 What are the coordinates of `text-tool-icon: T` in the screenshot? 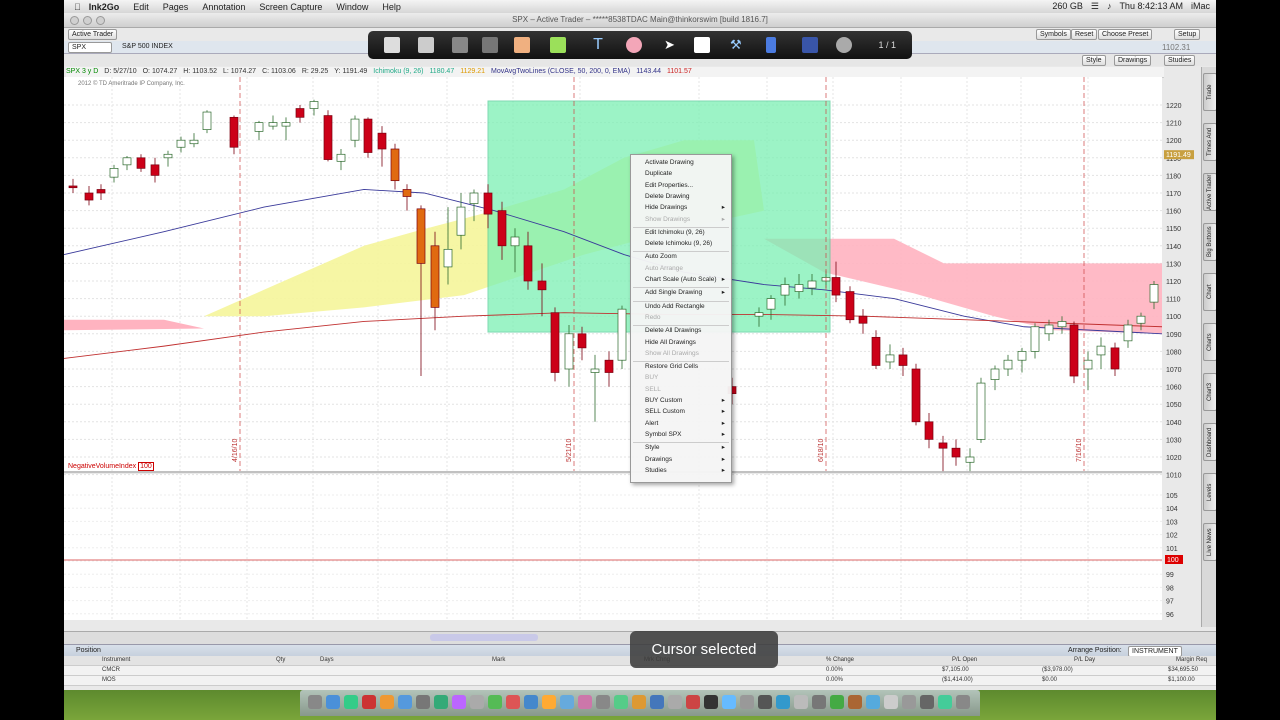 It's located at (598, 45).